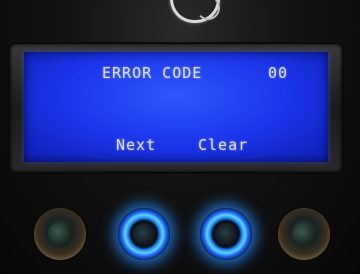 The height and width of the screenshot is (274, 360). I want to click on error-code-label: ERROR CODE, so click(152, 73).